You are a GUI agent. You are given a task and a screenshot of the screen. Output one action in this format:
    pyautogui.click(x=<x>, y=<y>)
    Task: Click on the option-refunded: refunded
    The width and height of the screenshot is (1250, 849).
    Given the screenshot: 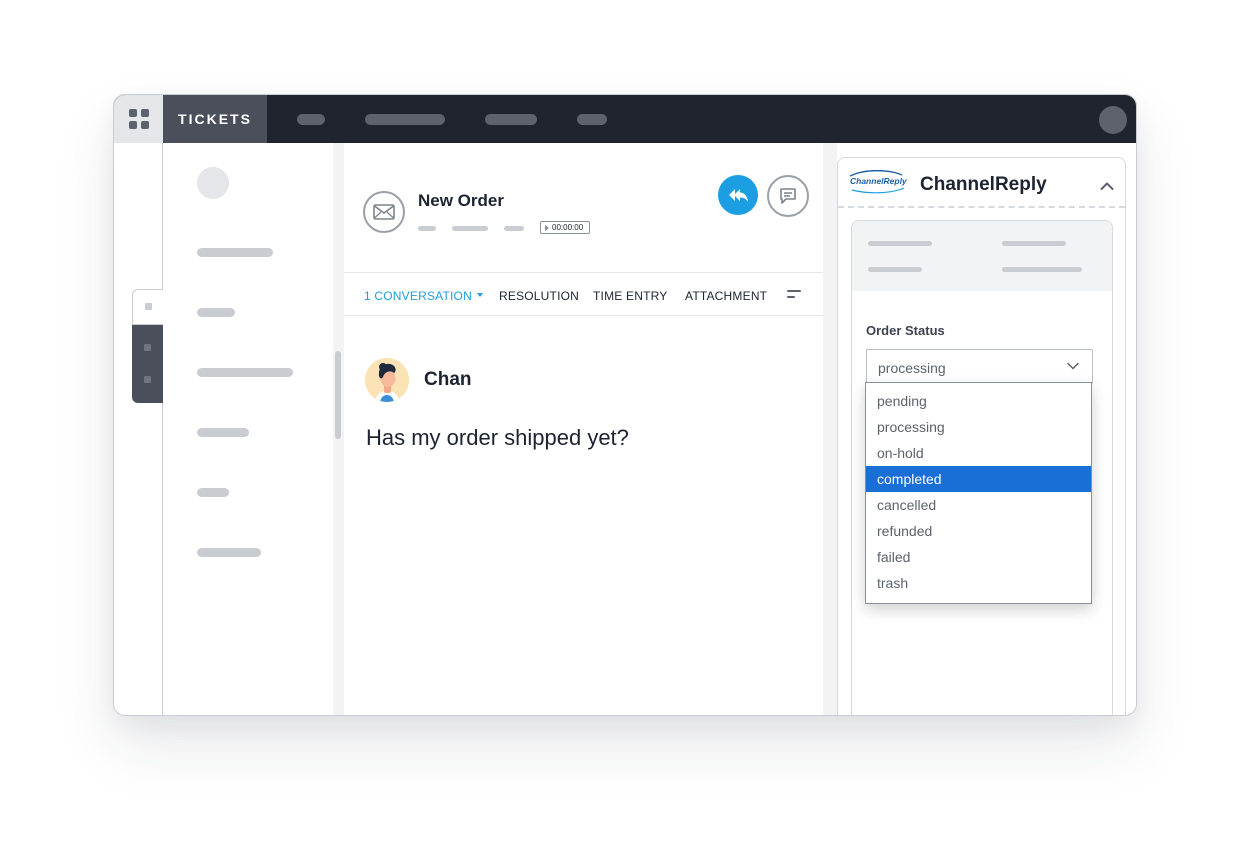 What is the action you would take?
    pyautogui.click(x=978, y=531)
    